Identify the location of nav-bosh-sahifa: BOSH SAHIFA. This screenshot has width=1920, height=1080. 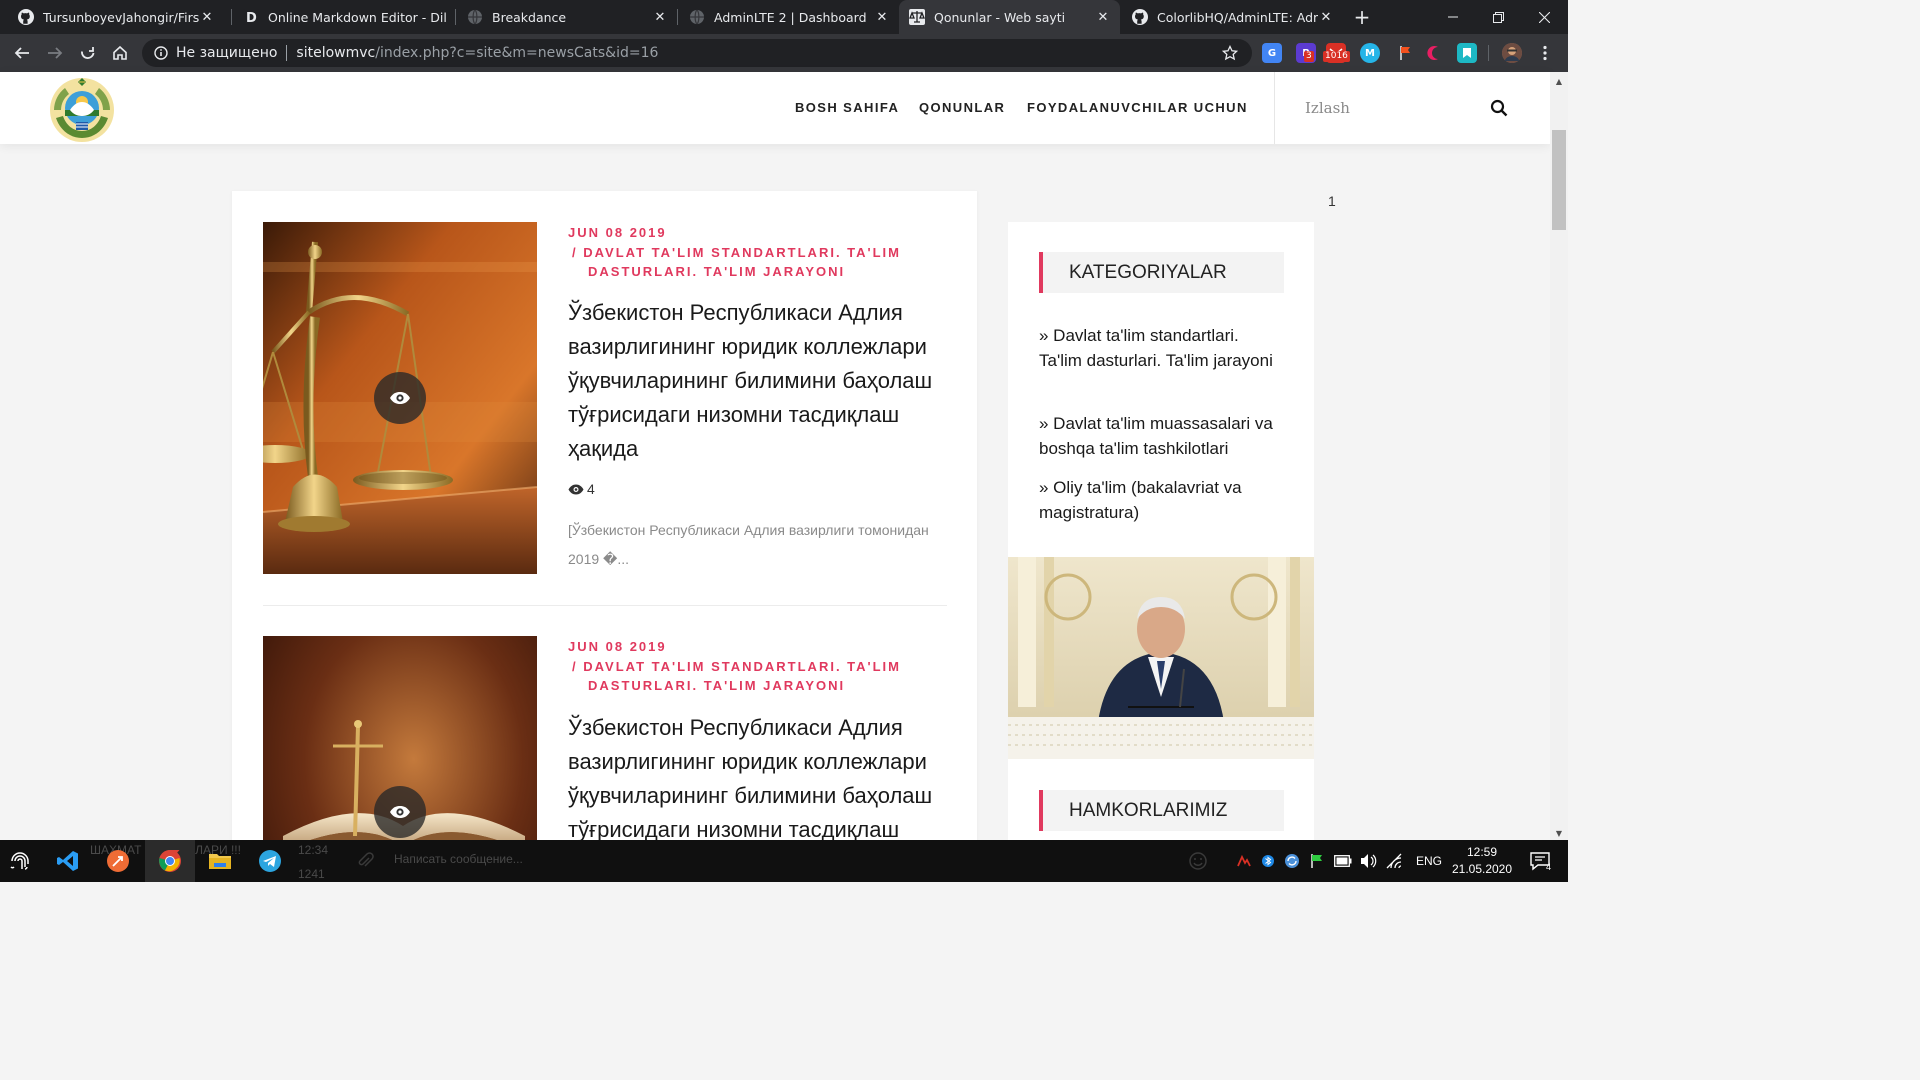
(847, 107).